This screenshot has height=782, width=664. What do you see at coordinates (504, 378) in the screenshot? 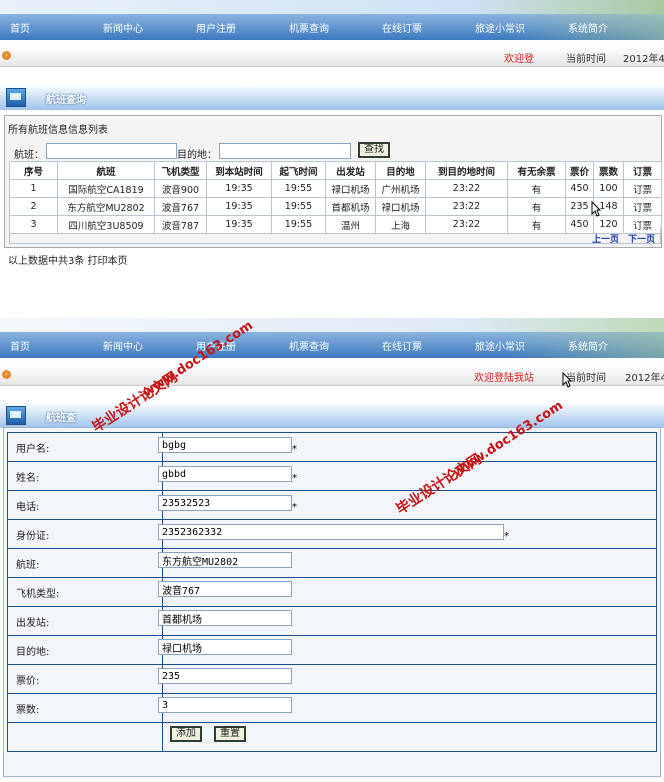
I see `welcome-text: 欢迎登陆我站` at bounding box center [504, 378].